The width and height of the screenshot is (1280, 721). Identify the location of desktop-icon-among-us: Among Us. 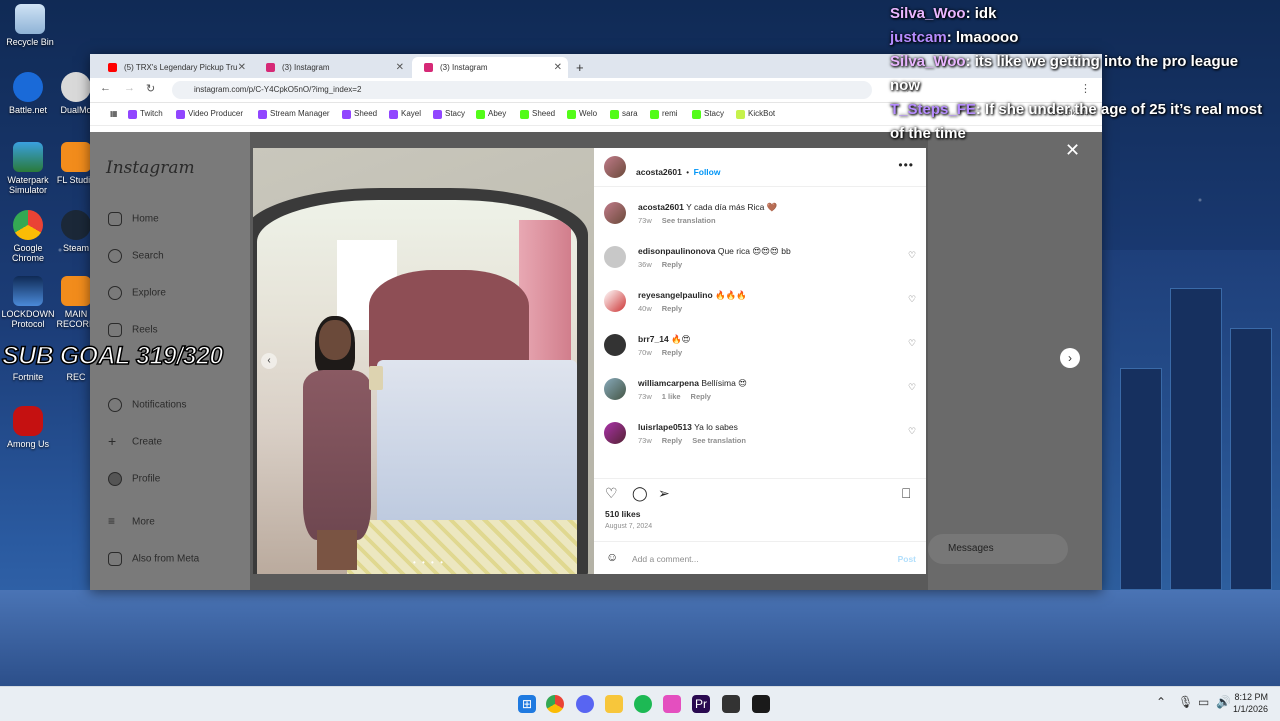
(28, 427).